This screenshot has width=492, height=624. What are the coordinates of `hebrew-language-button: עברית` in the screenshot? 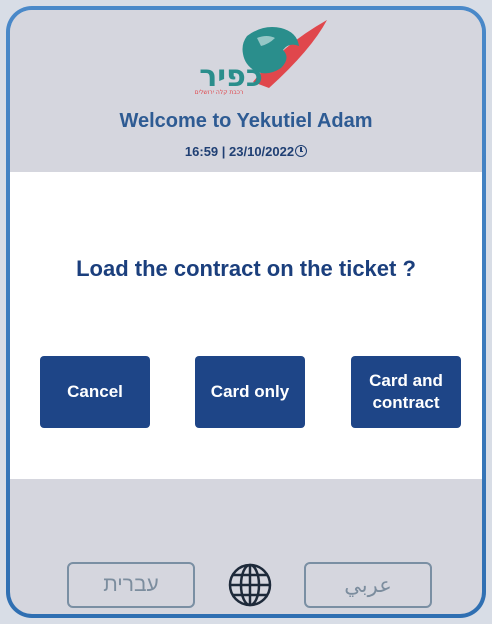 It's located at (131, 585).